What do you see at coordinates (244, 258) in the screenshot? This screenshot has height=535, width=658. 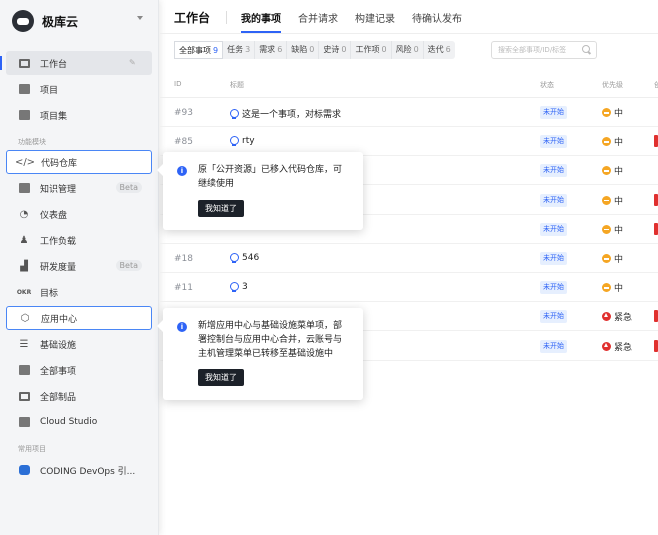 I see `issue-title: 546` at bounding box center [244, 258].